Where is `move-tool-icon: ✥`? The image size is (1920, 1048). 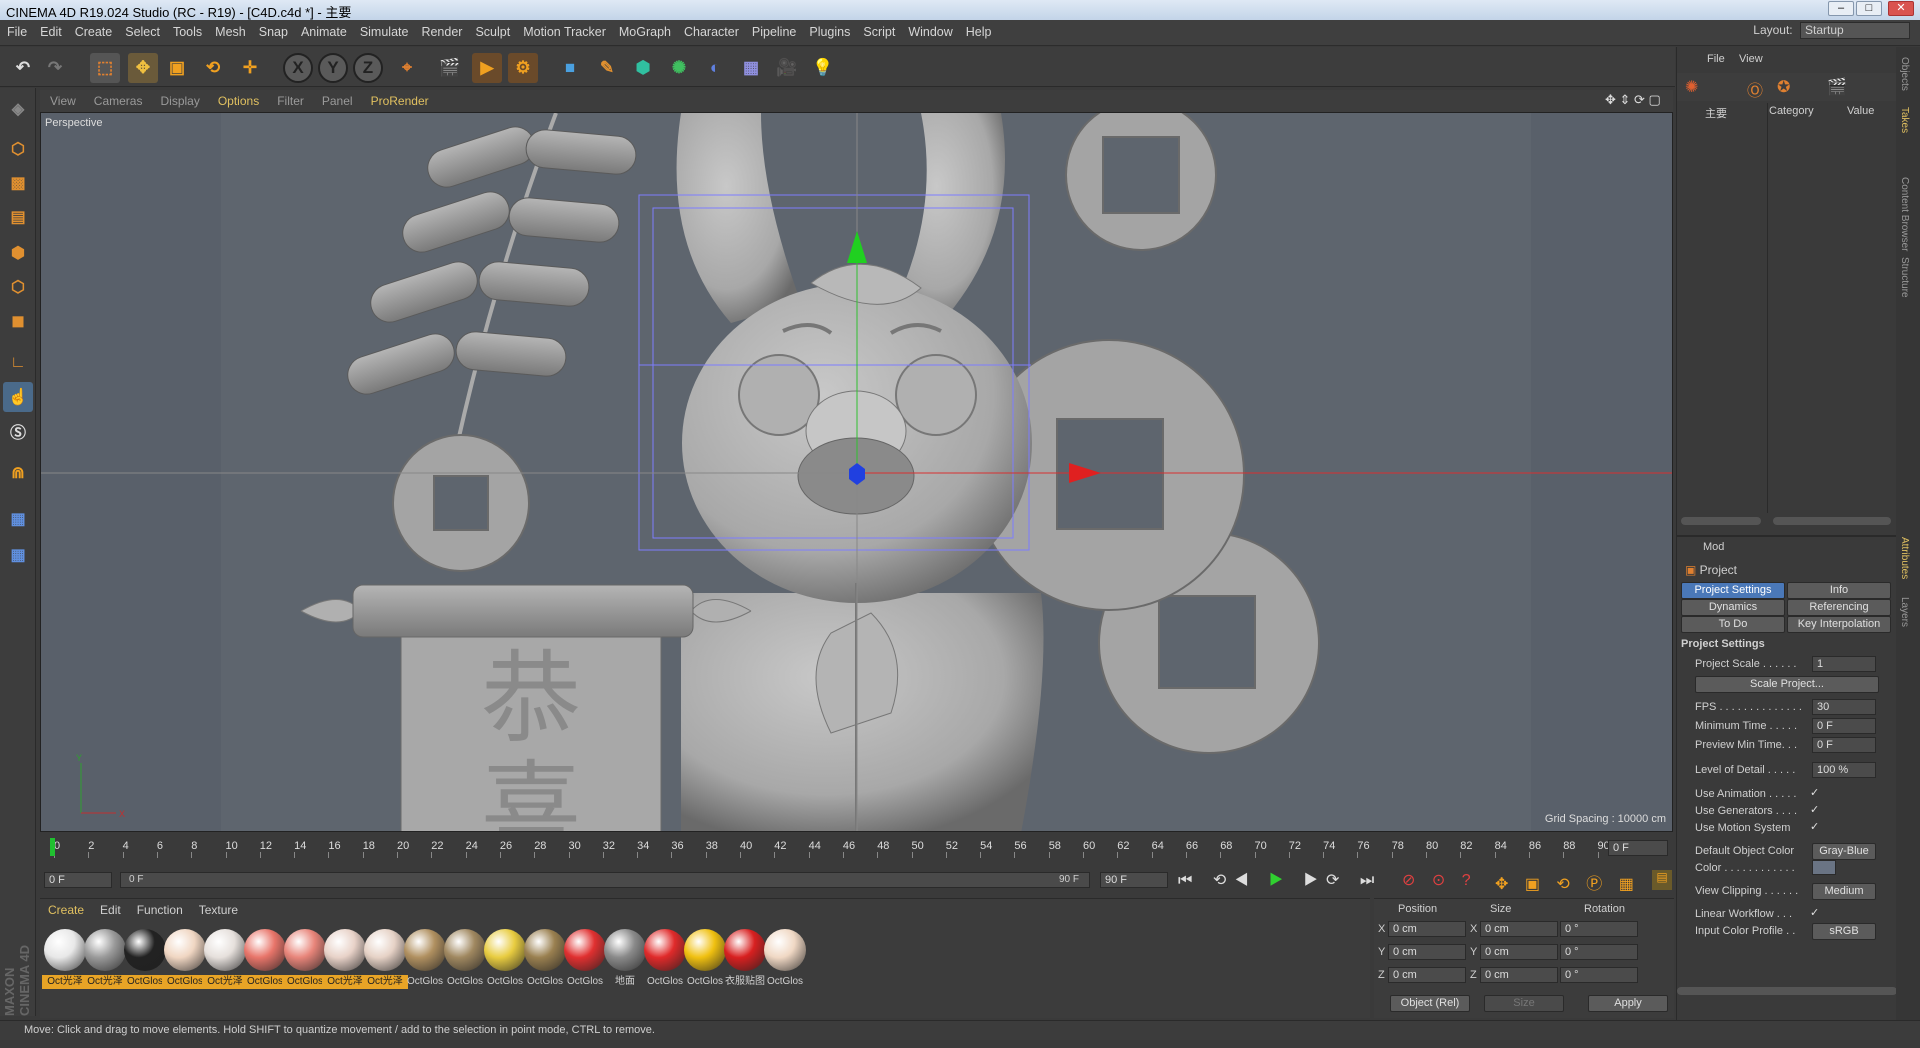
move-tool-icon: ✥ is located at coordinates (143, 68).